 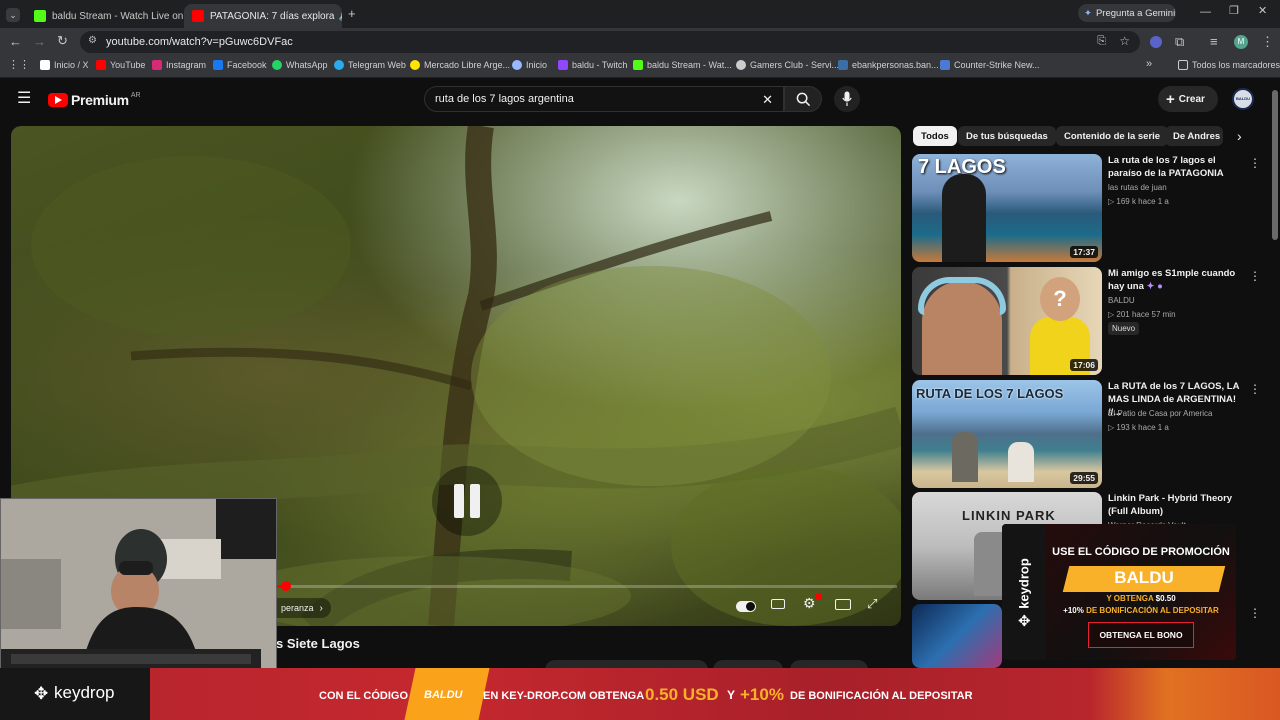 What do you see at coordinates (1267, 41) in the screenshot?
I see `browser-menu-icon: ⋮` at bounding box center [1267, 41].